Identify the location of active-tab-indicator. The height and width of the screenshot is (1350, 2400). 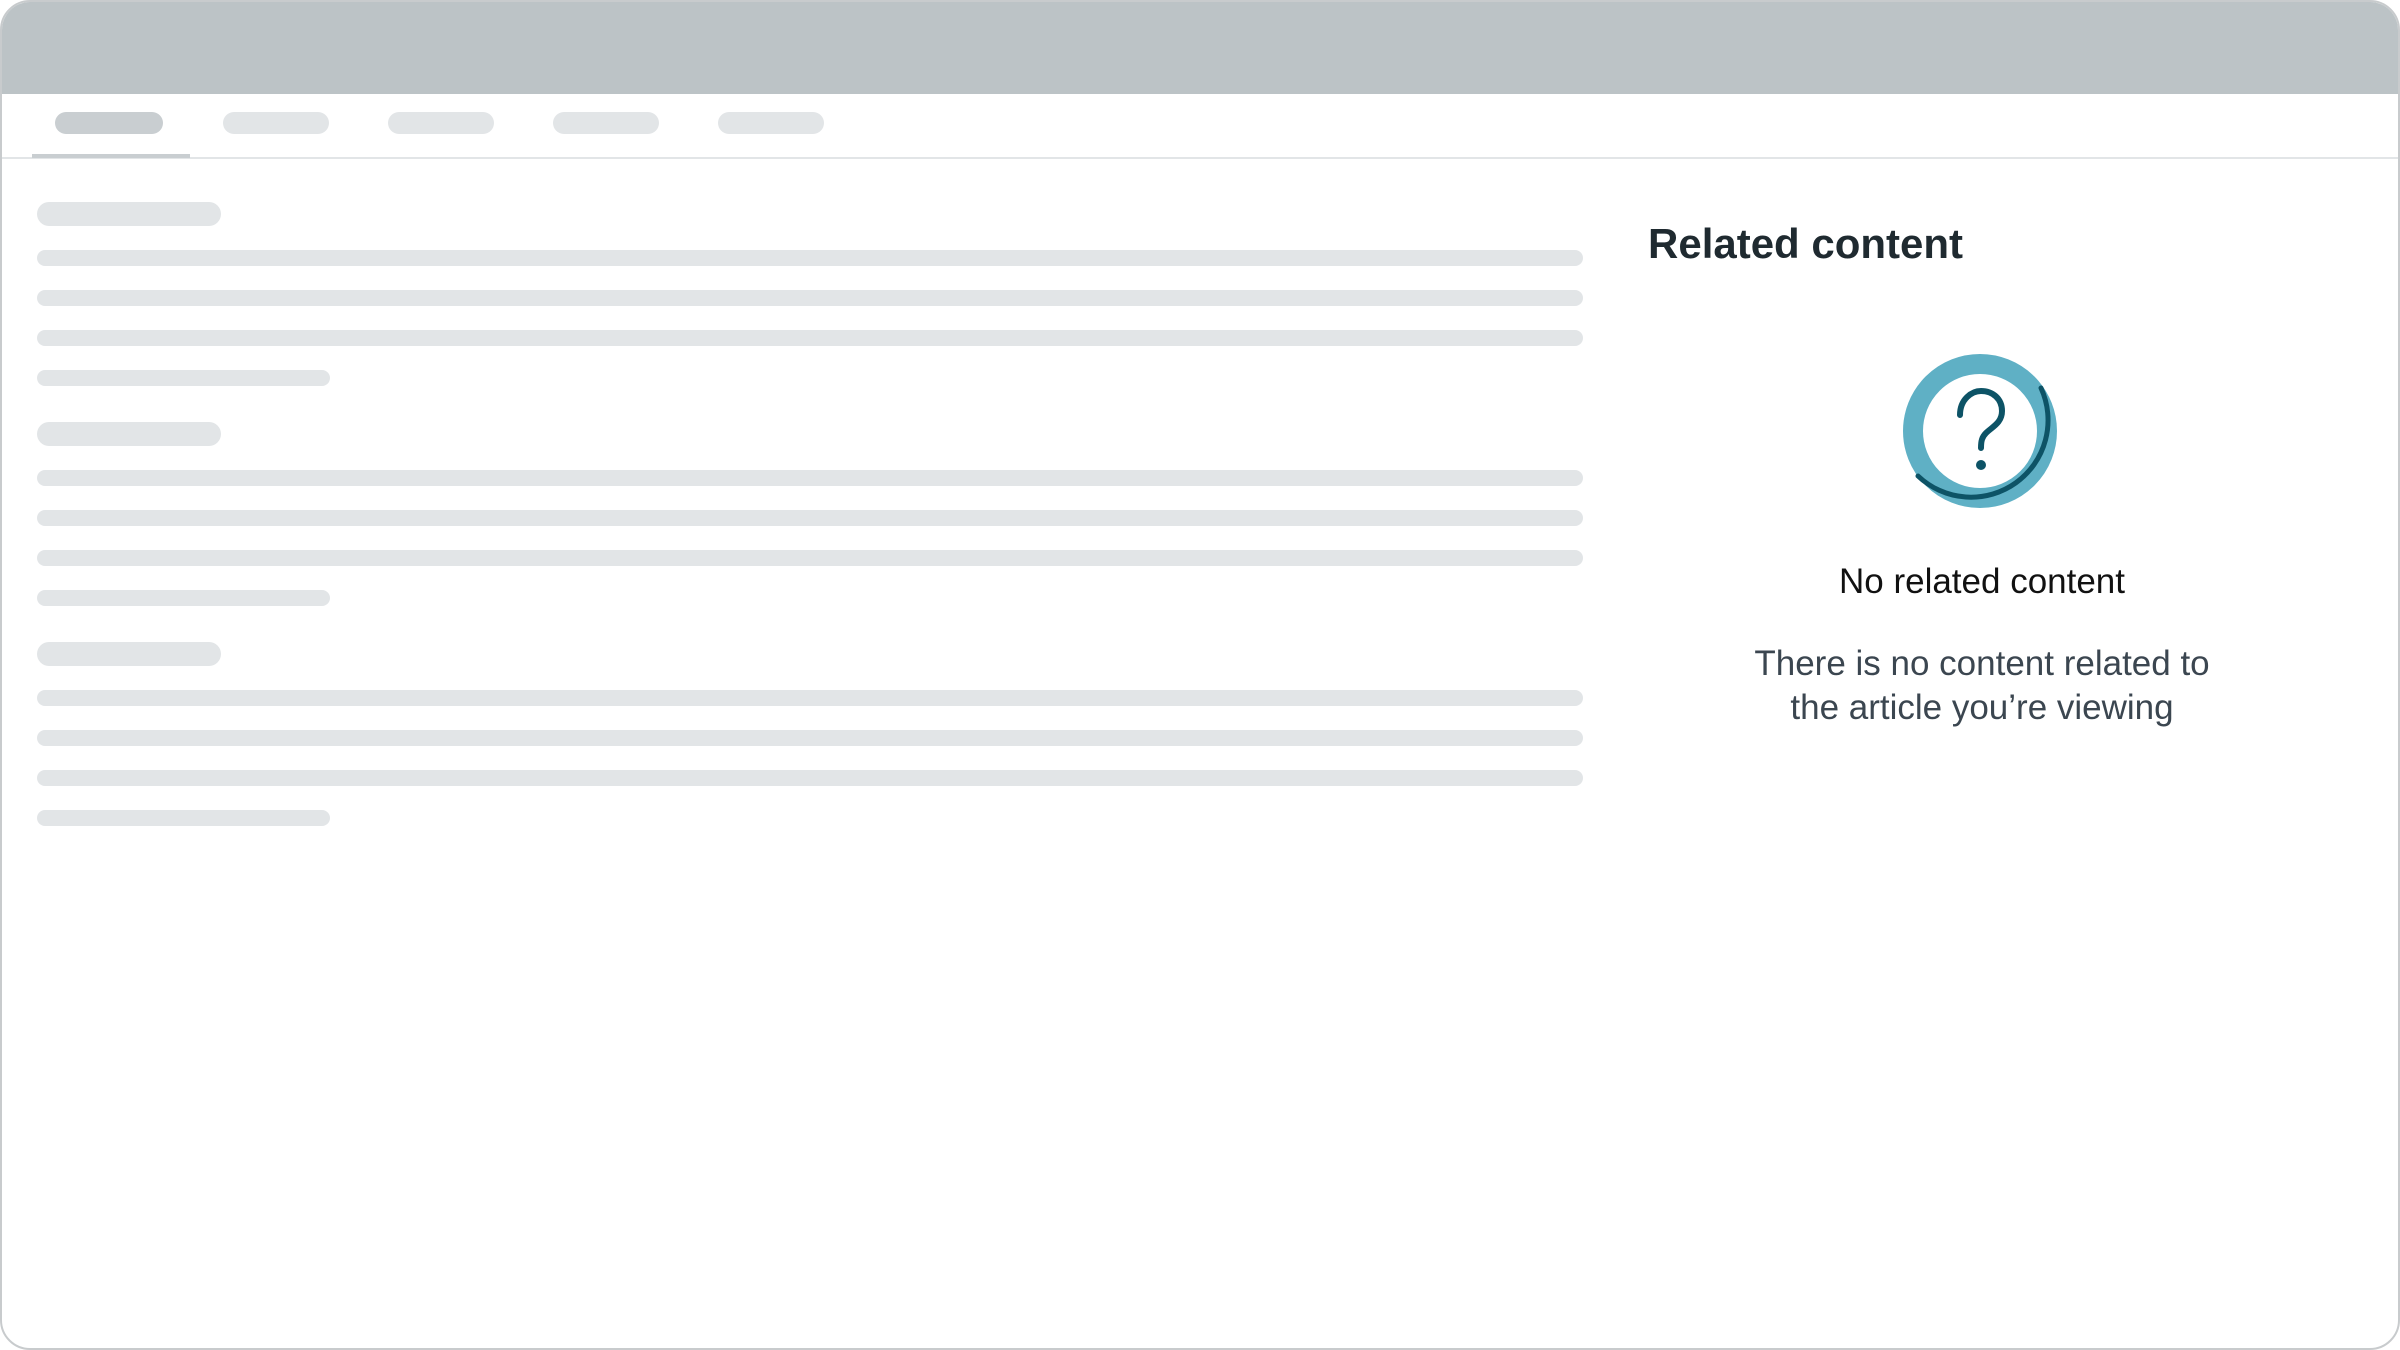
(111, 156).